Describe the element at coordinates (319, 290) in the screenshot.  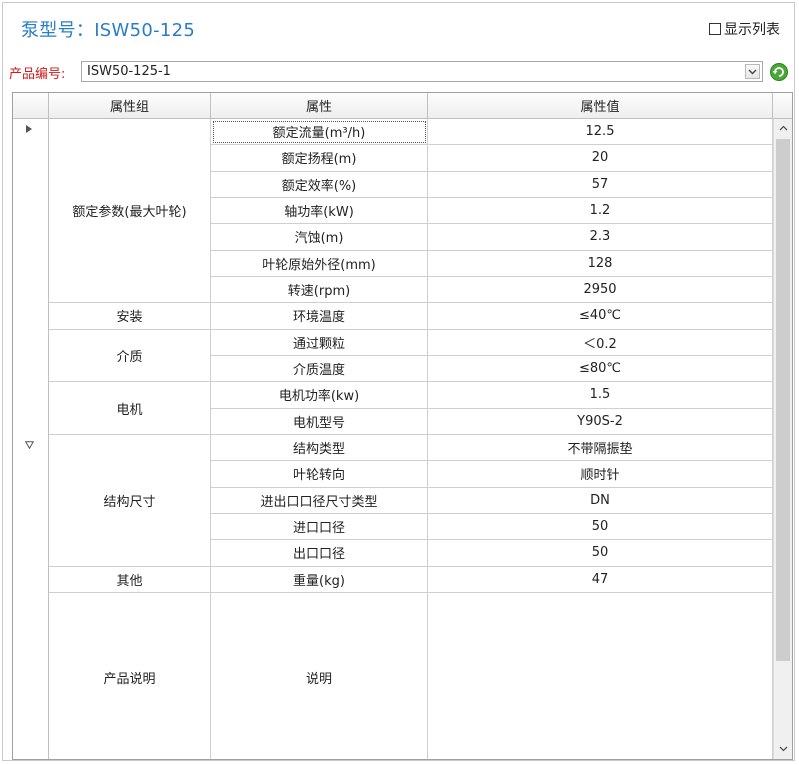
I see `attribute-cell: 转速(rpm)` at that location.